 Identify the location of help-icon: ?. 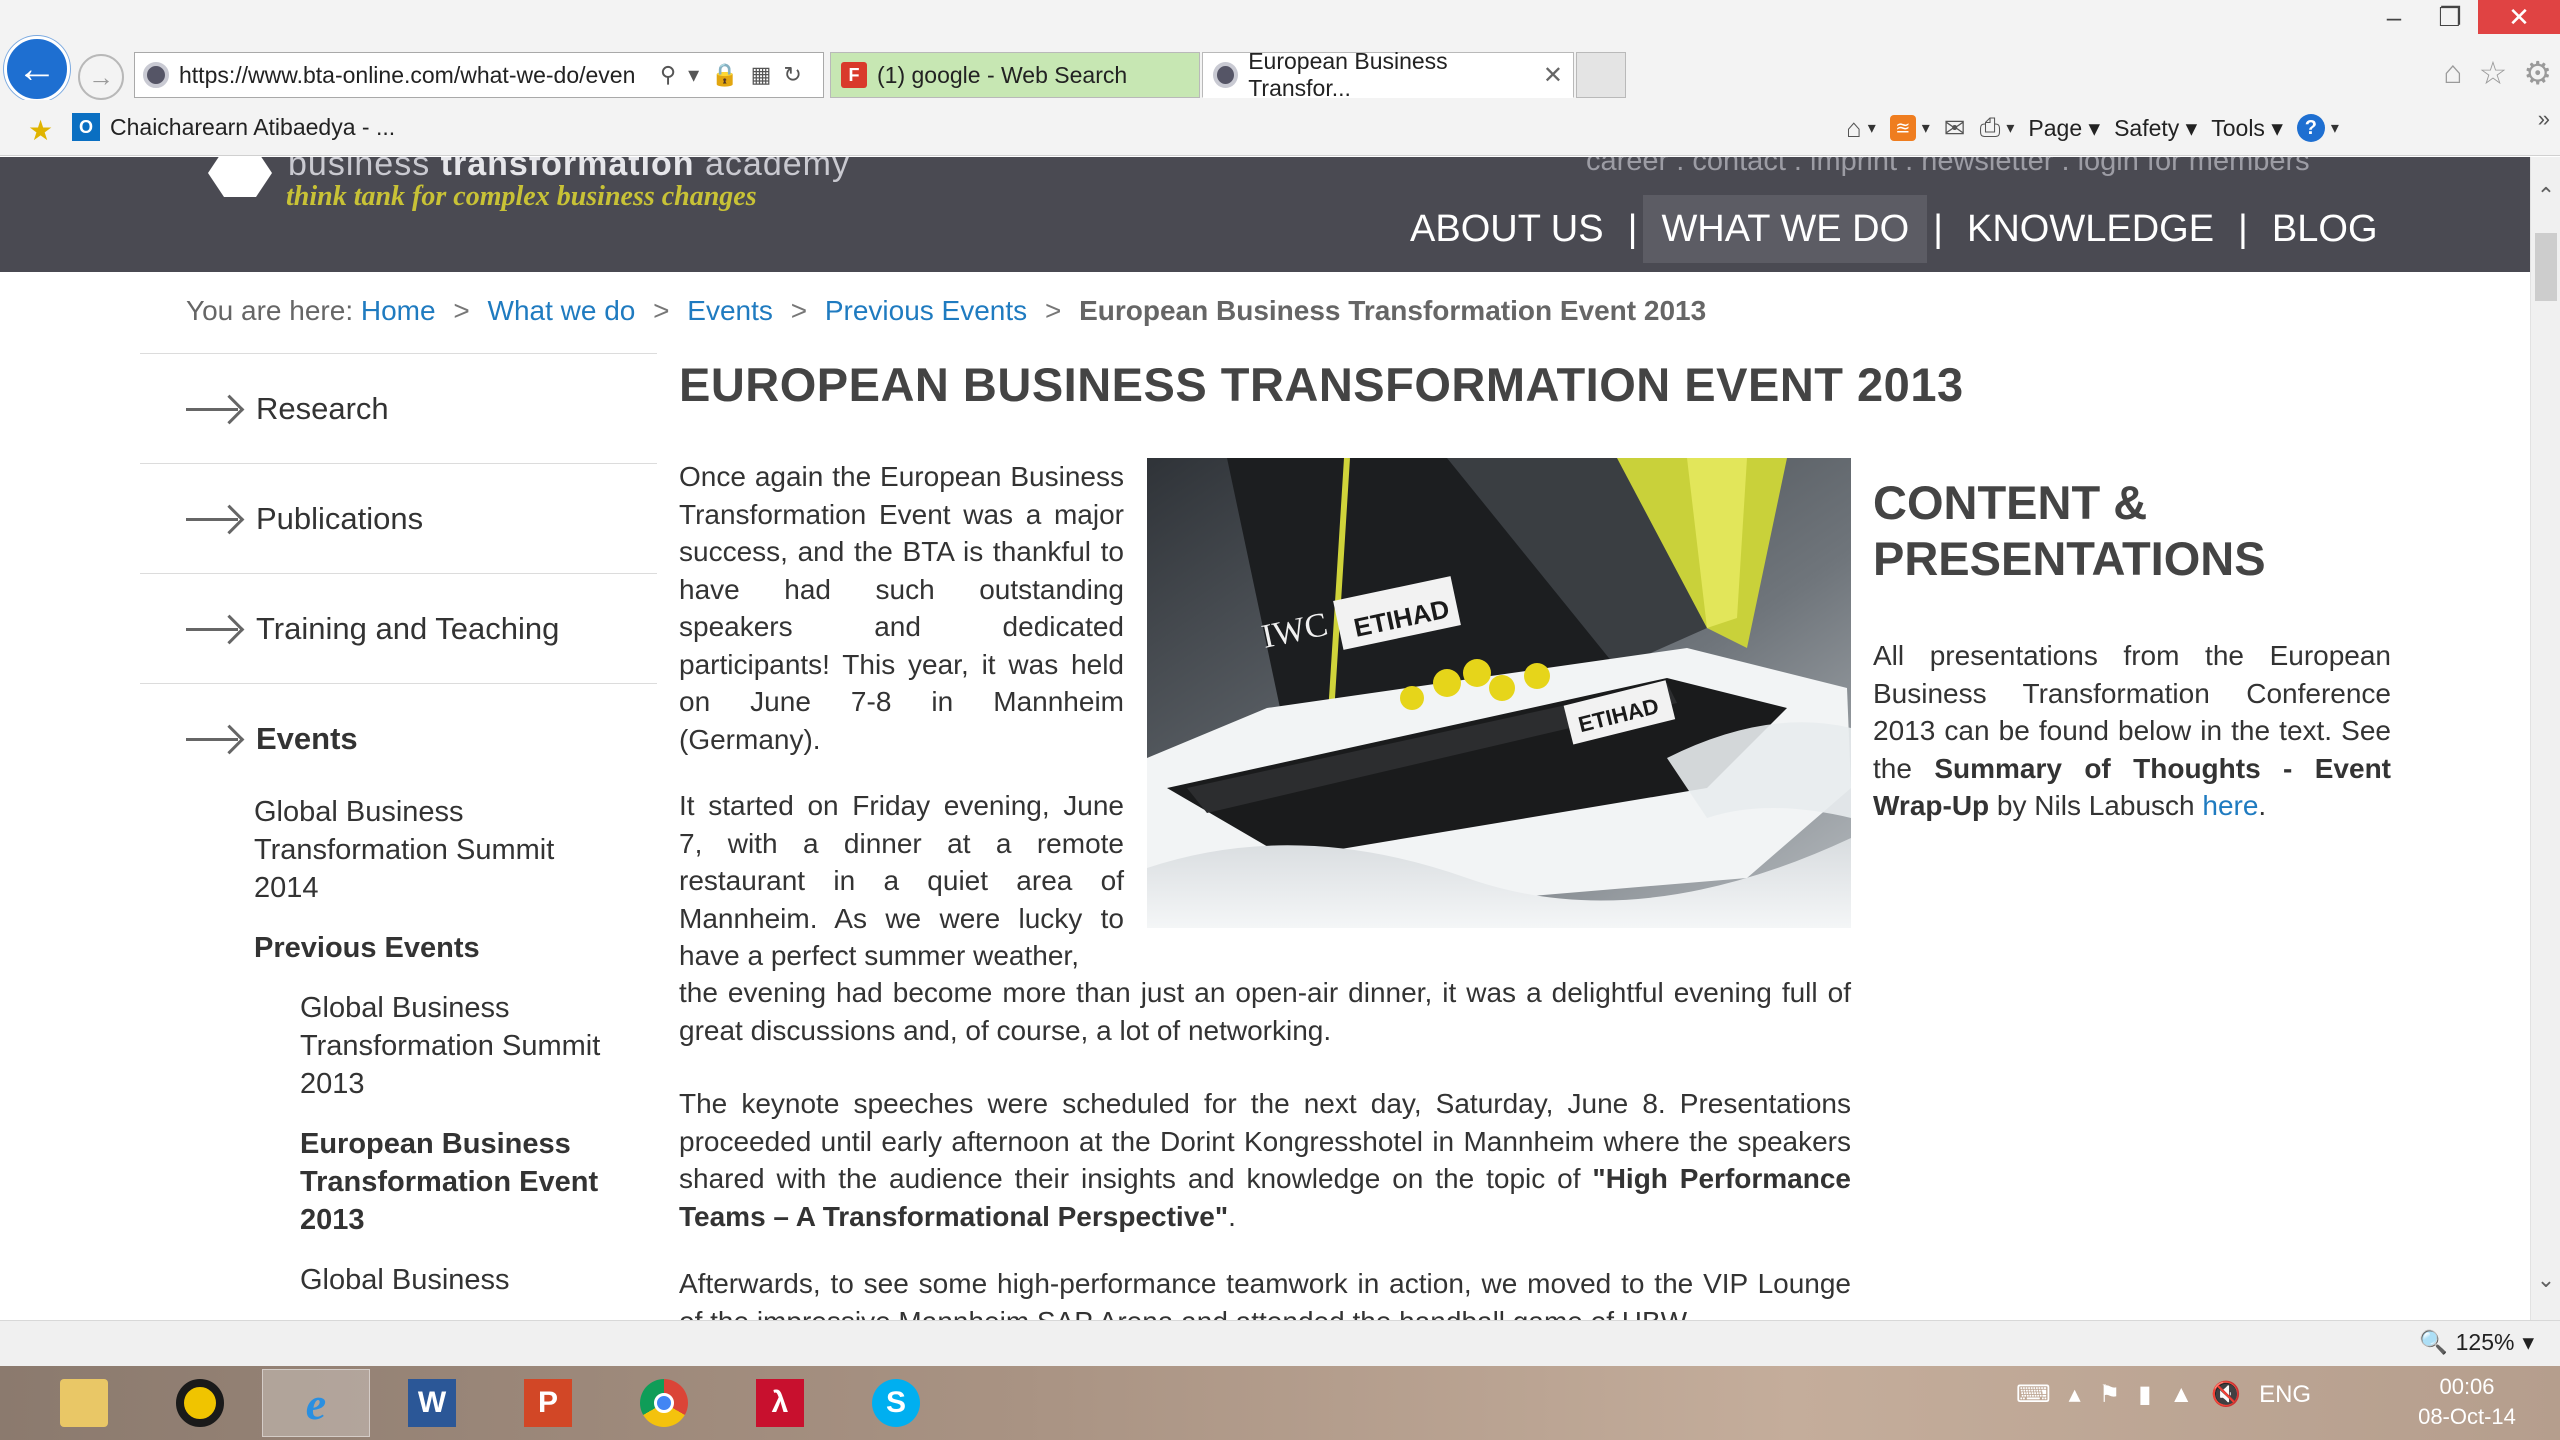
(2310, 128).